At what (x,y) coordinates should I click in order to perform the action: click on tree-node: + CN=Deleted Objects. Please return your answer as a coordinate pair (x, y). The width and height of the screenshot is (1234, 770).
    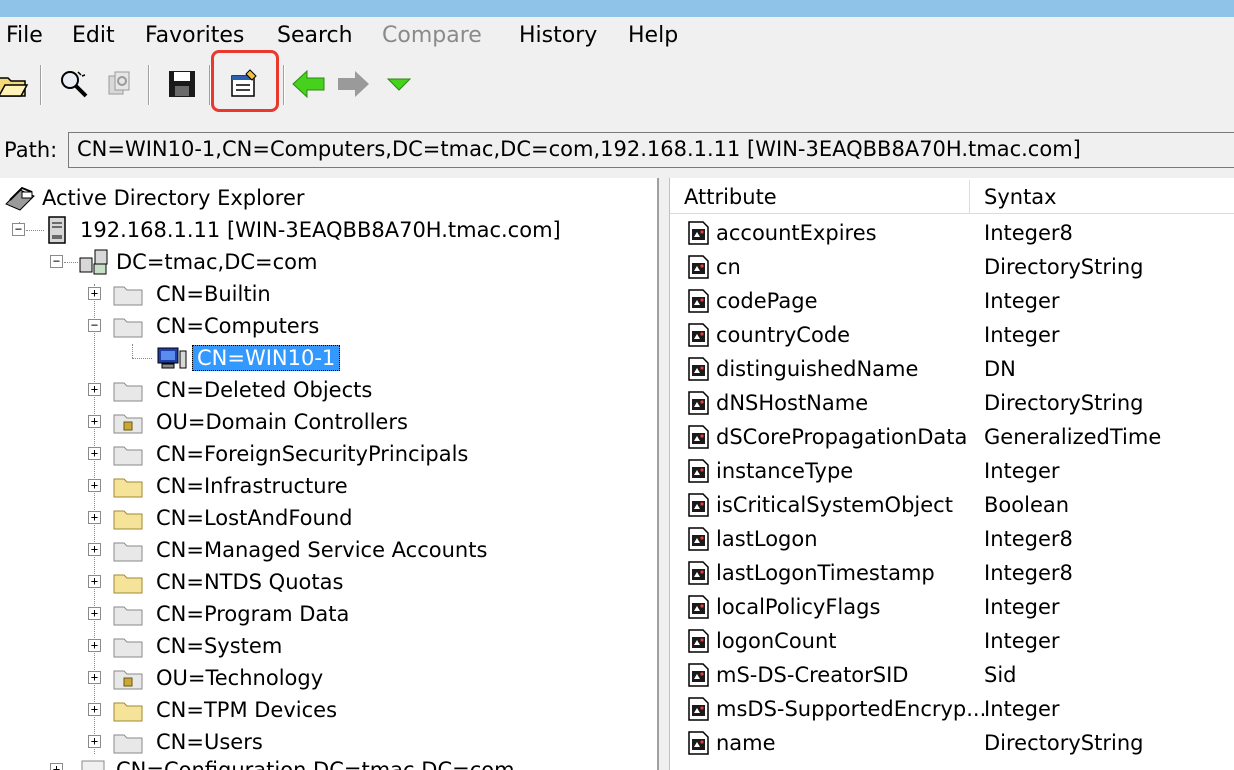
    Looking at the image, I should click on (230, 390).